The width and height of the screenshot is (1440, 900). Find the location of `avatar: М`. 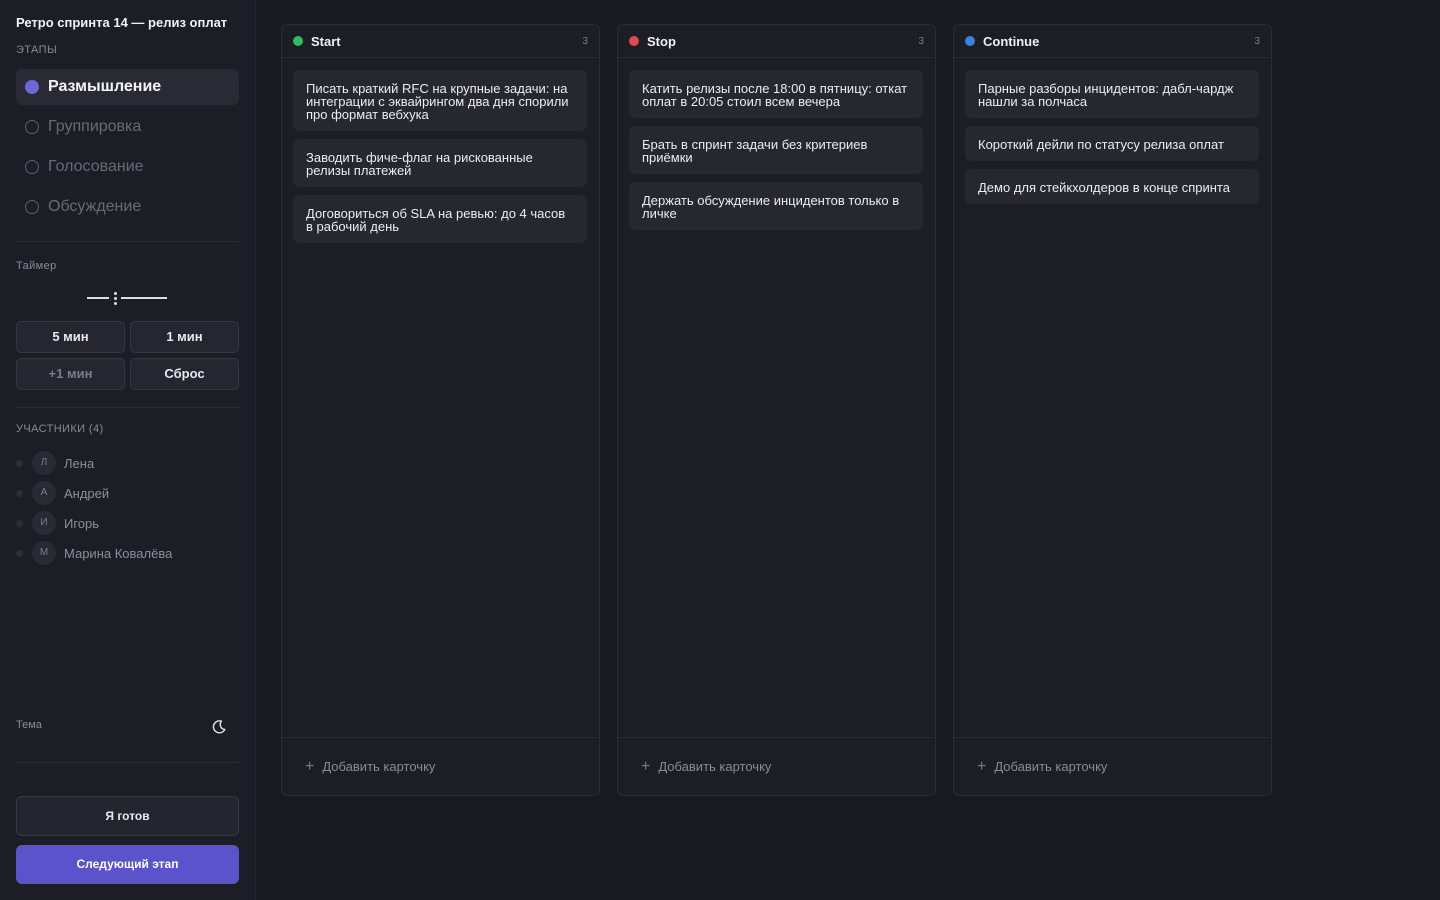

avatar: М is located at coordinates (44, 553).